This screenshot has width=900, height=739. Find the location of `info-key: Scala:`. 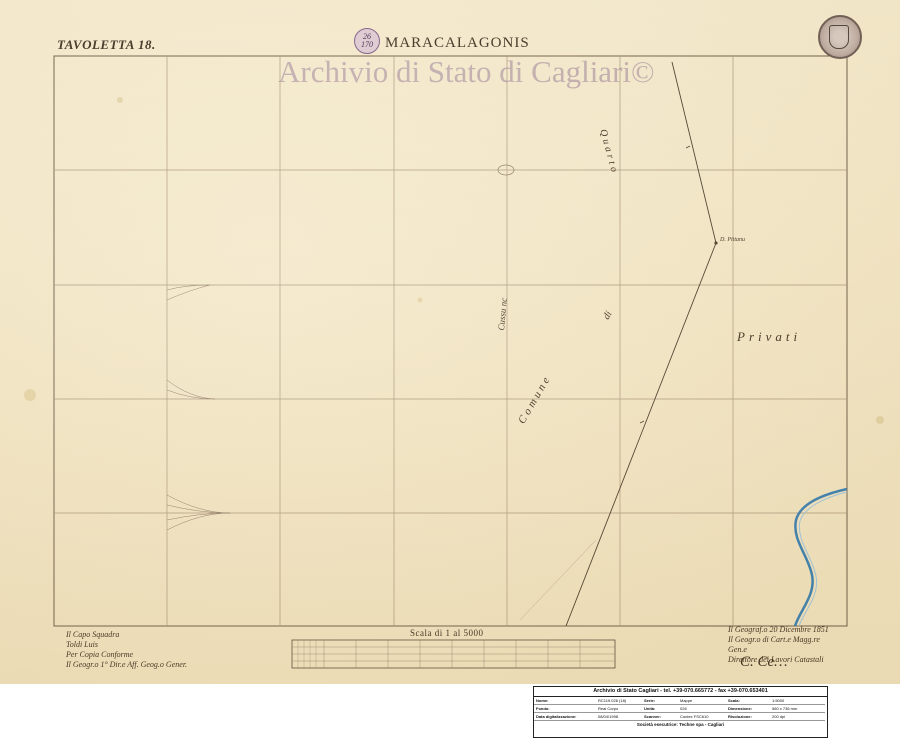

info-key: Scala: is located at coordinates (748, 701).